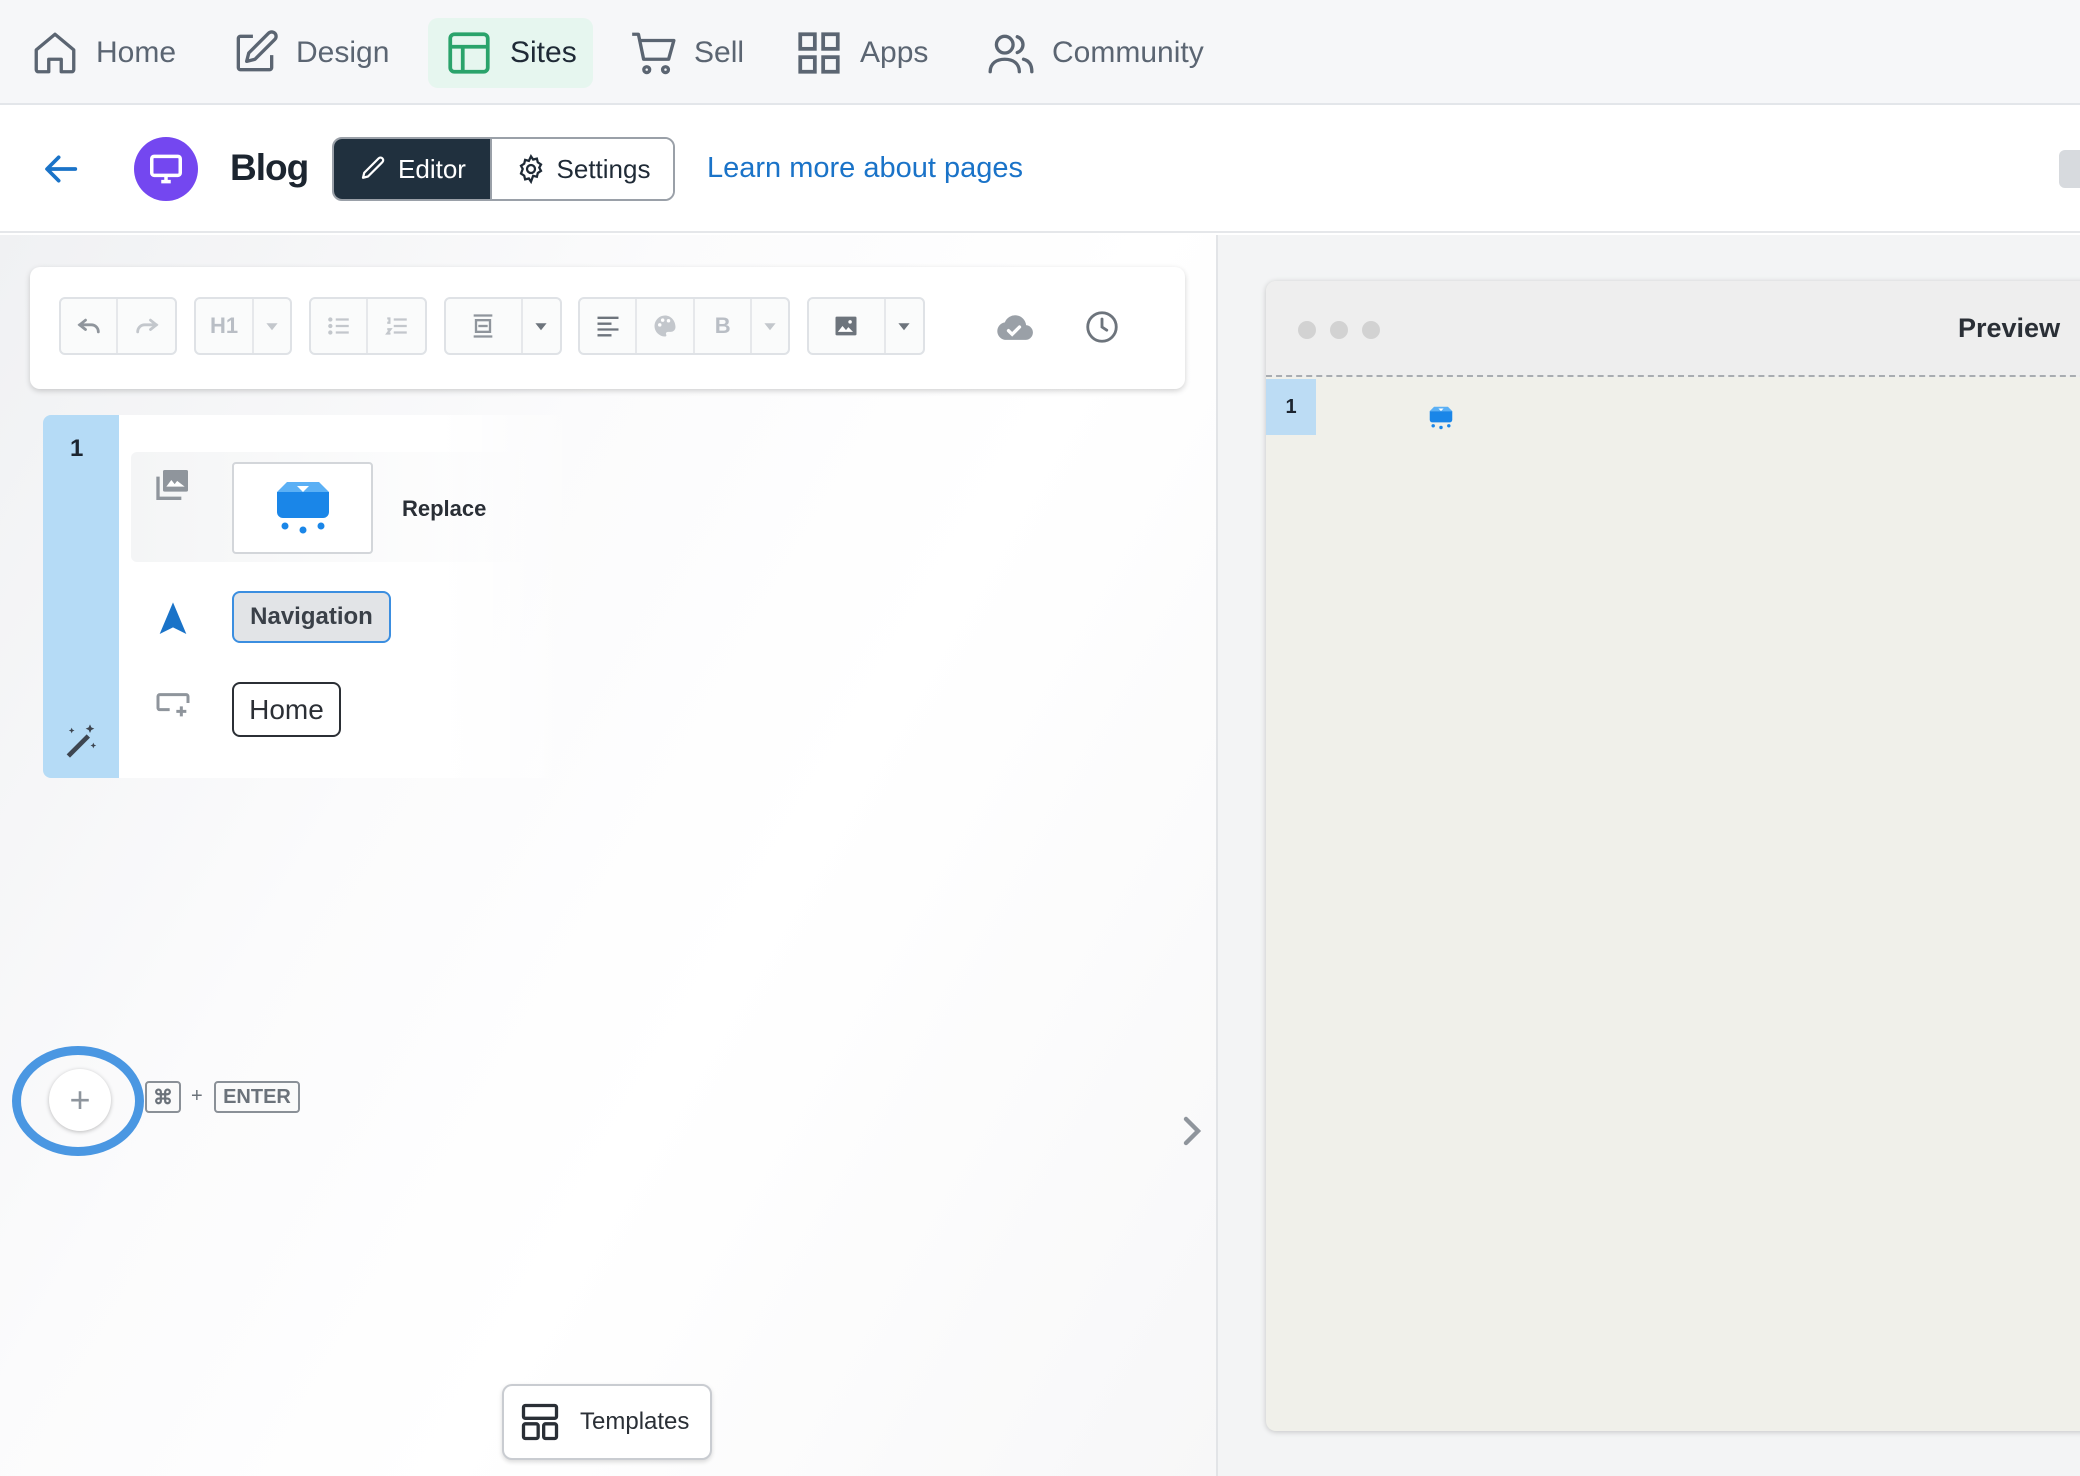  I want to click on top-navigation: Home Design Sites Sell Apps Community, so click(1040, 52).